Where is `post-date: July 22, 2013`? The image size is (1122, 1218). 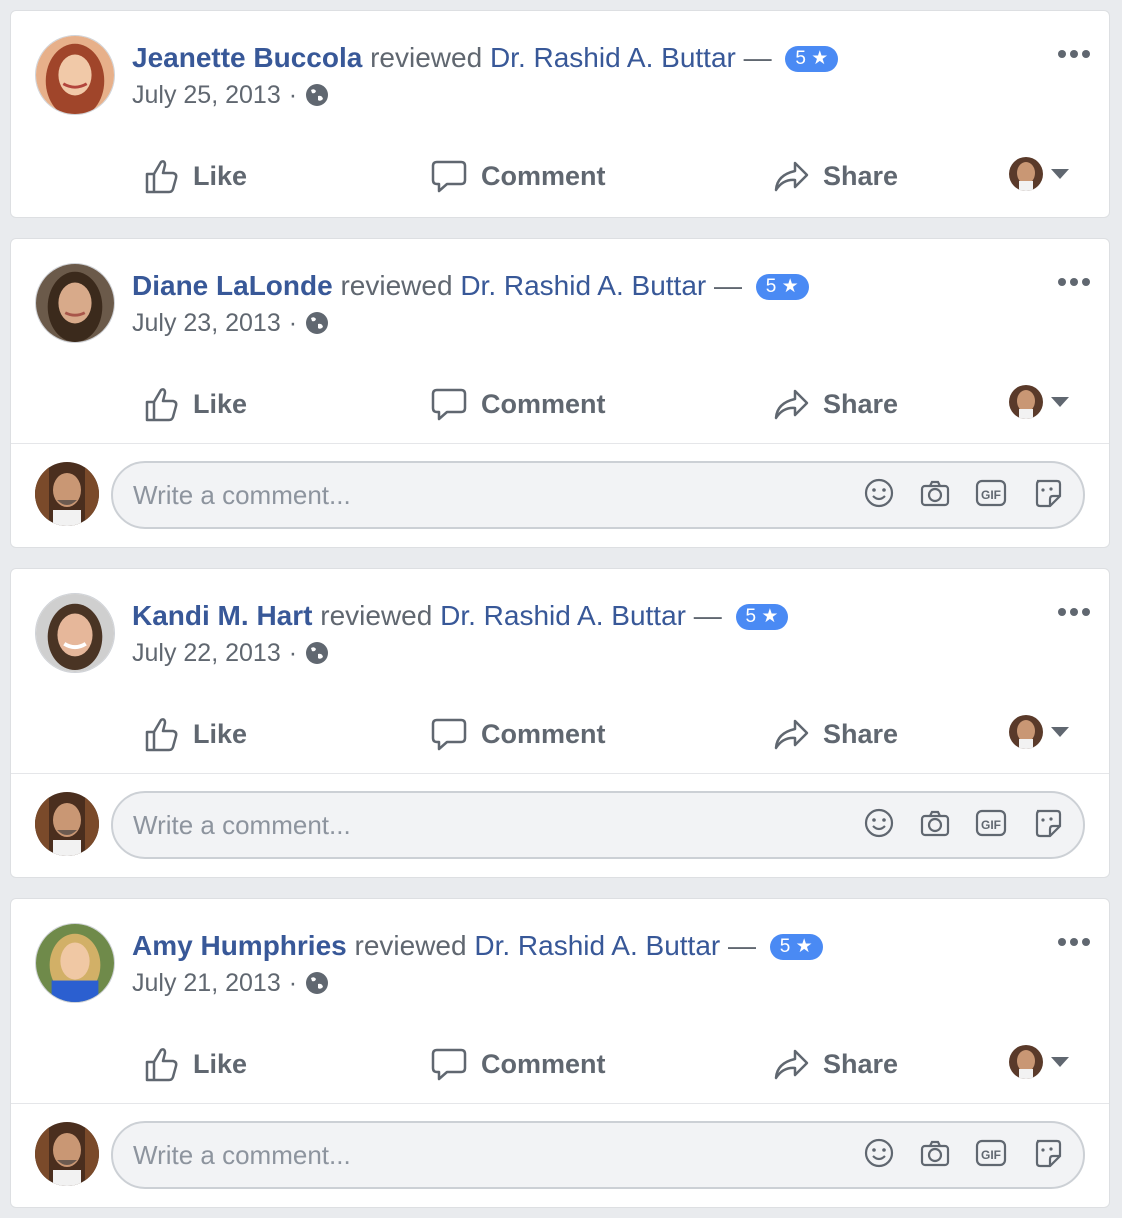 post-date: July 22, 2013 is located at coordinates (206, 653).